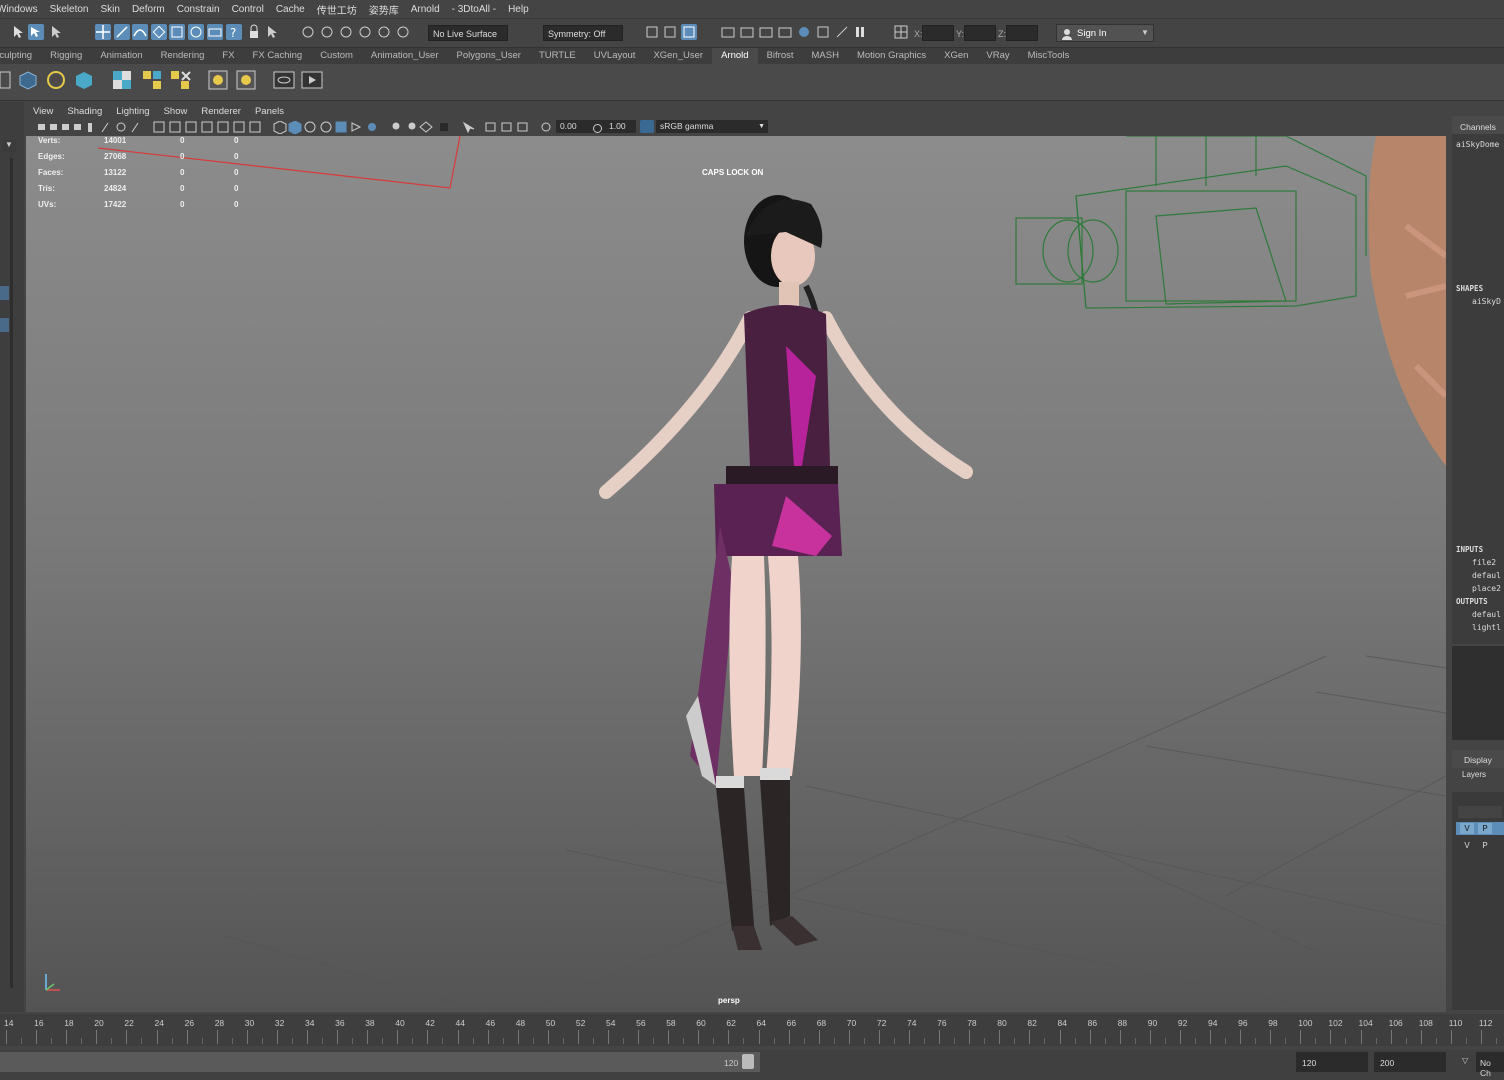 Image resolution: width=1504 pixels, height=1080 pixels. Describe the element at coordinates (152, 80) in the screenshot. I see `arnold-pattern-icon` at that location.